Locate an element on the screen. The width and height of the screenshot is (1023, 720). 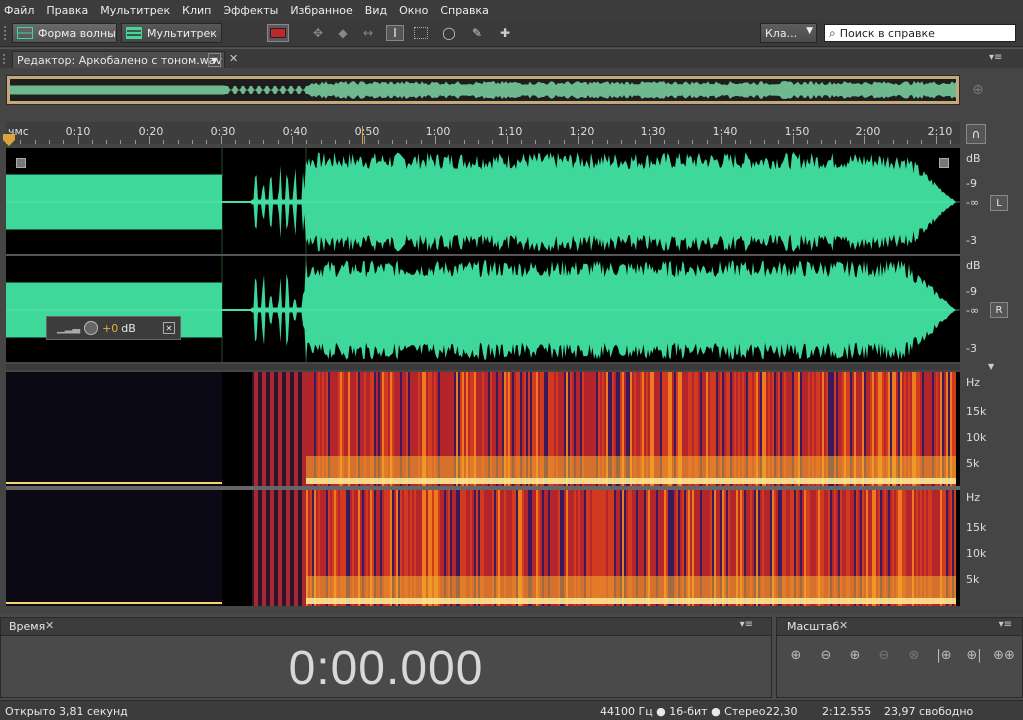
multitrack-view-button: Мультитрек is located at coordinates (171, 33).